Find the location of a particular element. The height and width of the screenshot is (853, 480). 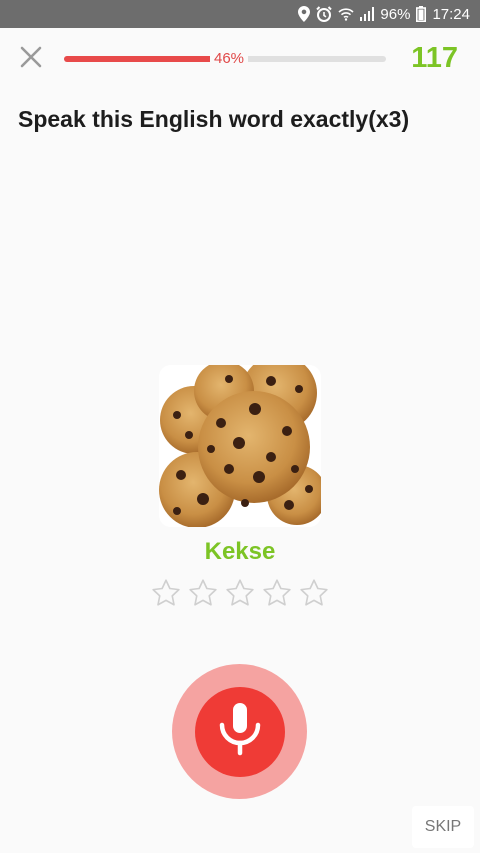

exercise-instruction: Speak this English word exactly(x3) is located at coordinates (214, 119).